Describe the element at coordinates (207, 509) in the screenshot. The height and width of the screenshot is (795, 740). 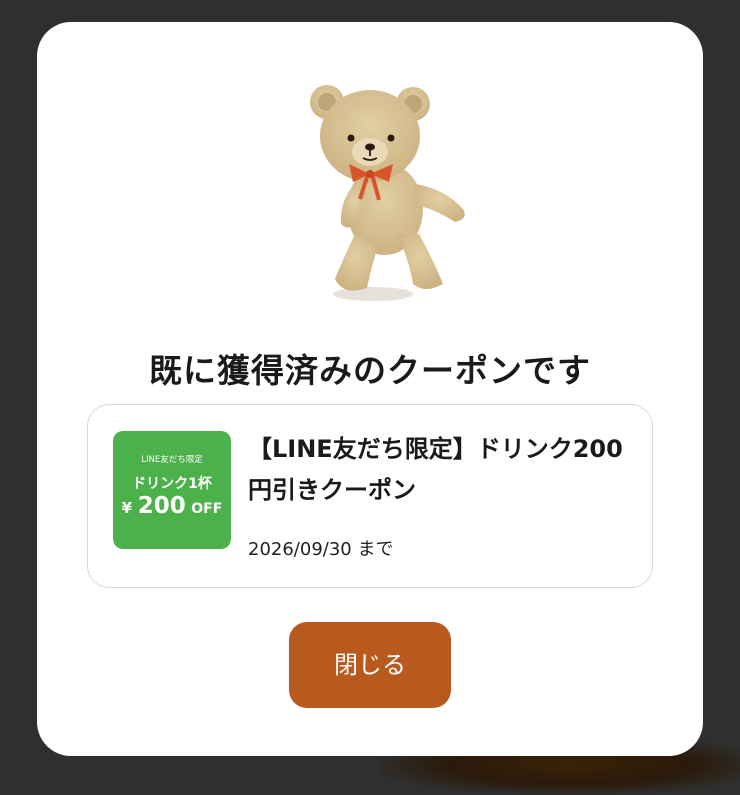
I see `thumbnail-off: OFF` at that location.